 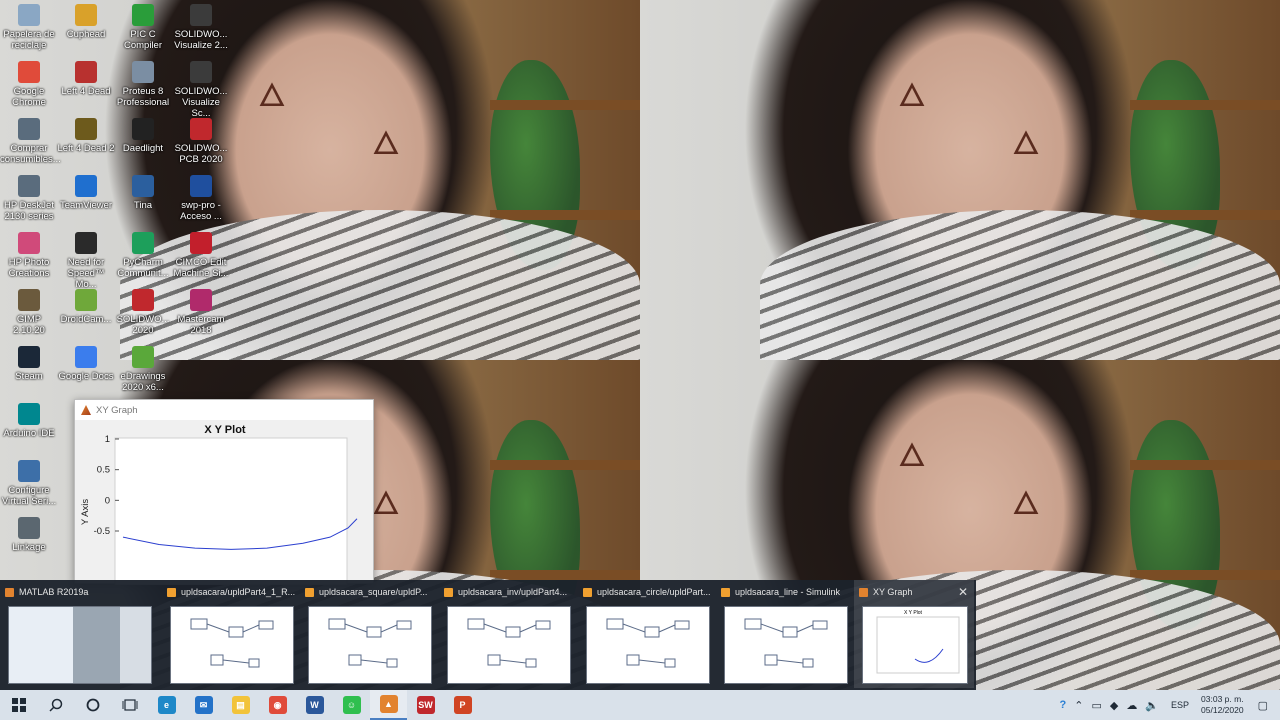 What do you see at coordinates (143, 205) in the screenshot?
I see `desktop-icon-label: Tina` at bounding box center [143, 205].